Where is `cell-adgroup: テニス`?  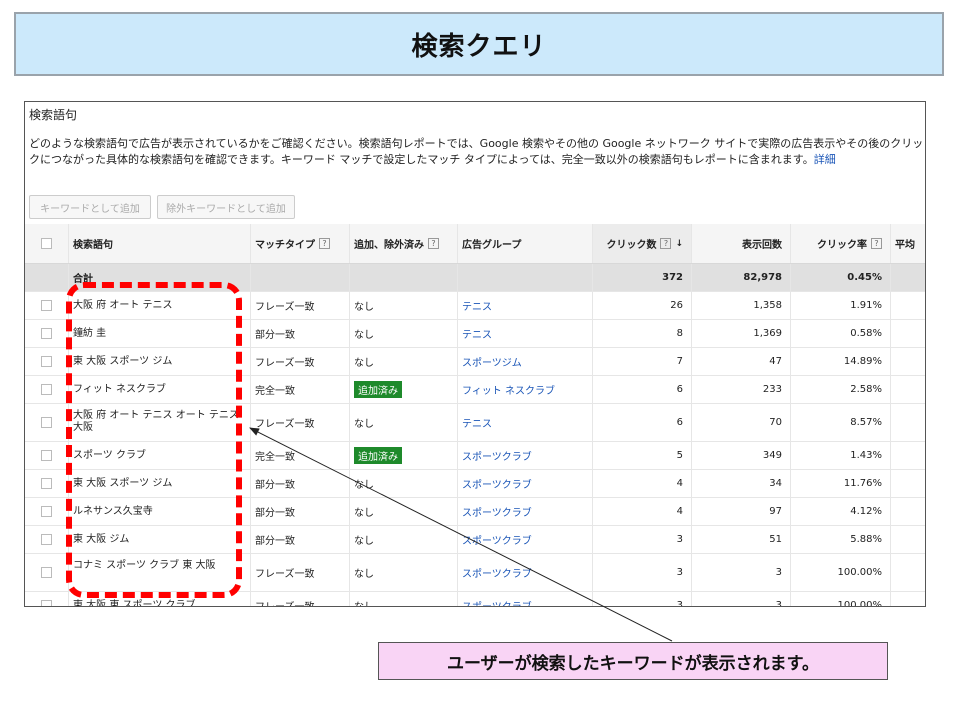 cell-adgroup: テニス is located at coordinates (525, 333).